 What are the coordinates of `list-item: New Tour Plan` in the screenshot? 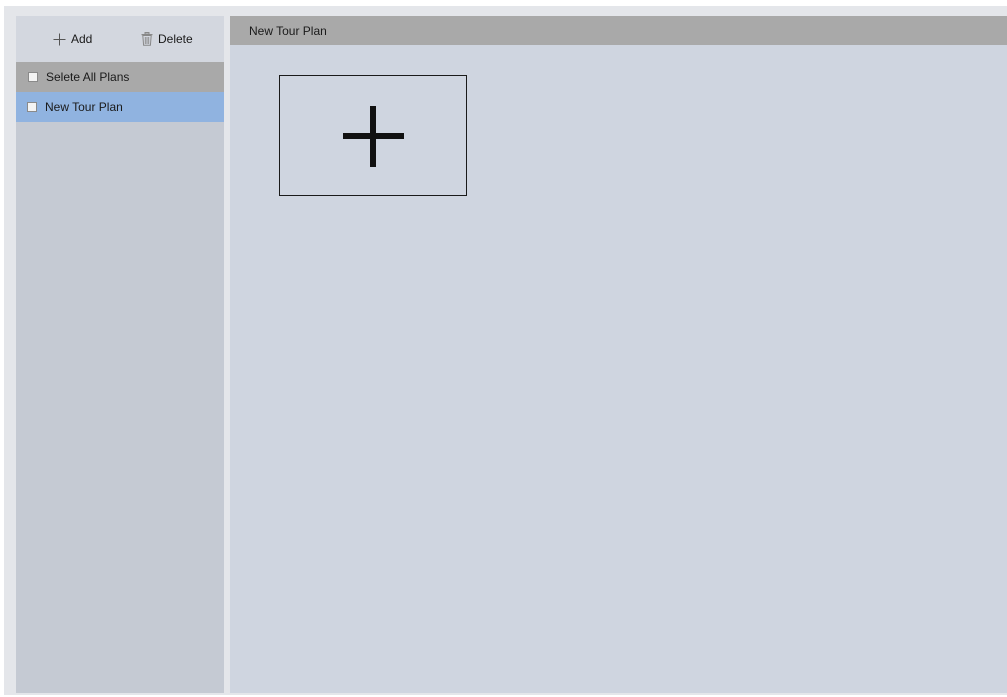 It's located at (120, 107).